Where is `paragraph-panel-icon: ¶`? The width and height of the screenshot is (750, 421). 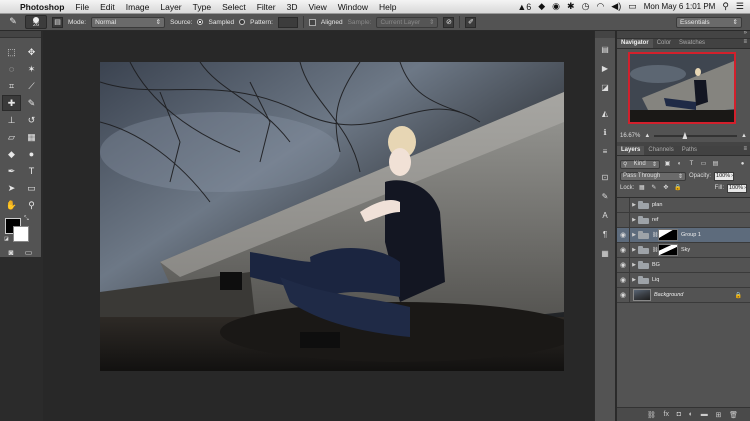 paragraph-panel-icon: ¶ is located at coordinates (605, 234).